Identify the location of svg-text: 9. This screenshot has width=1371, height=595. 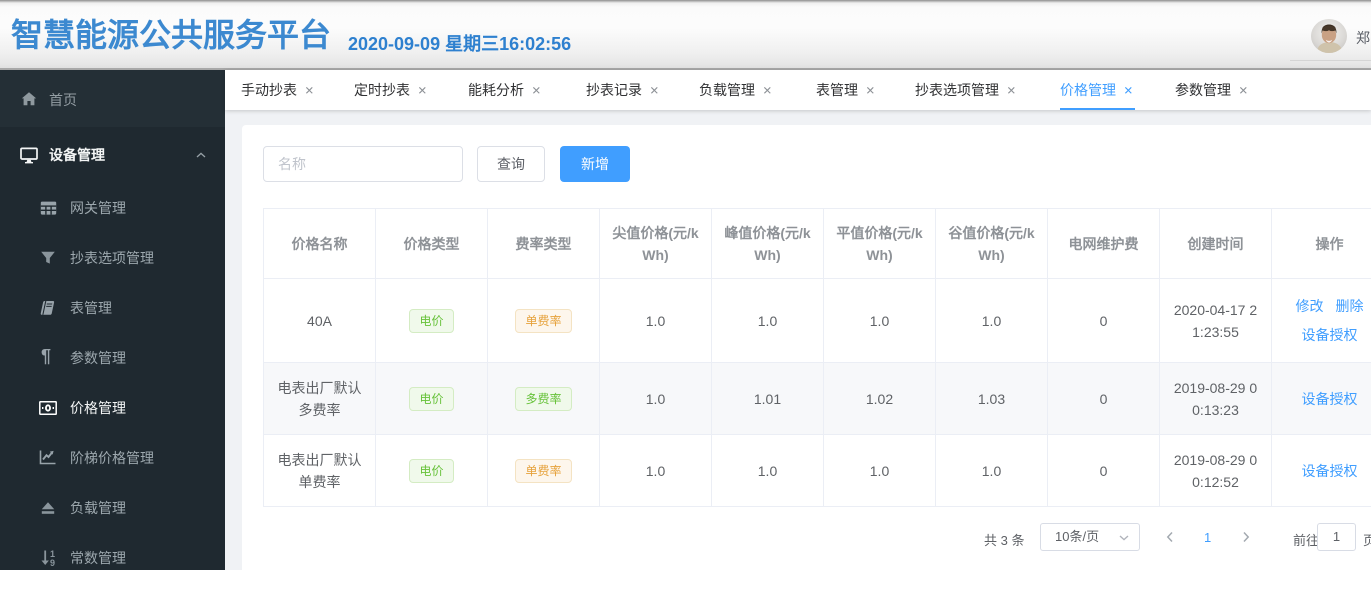
(52, 562).